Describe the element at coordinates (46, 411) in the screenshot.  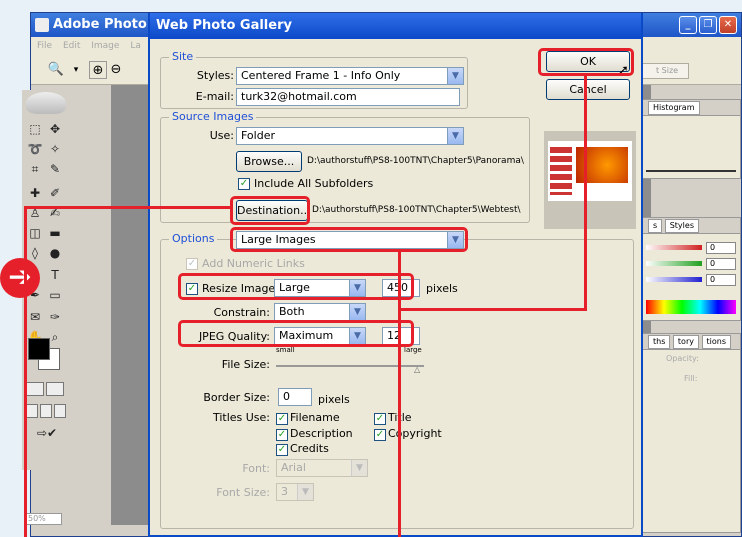
I see `screen-mode-2-icon` at that location.